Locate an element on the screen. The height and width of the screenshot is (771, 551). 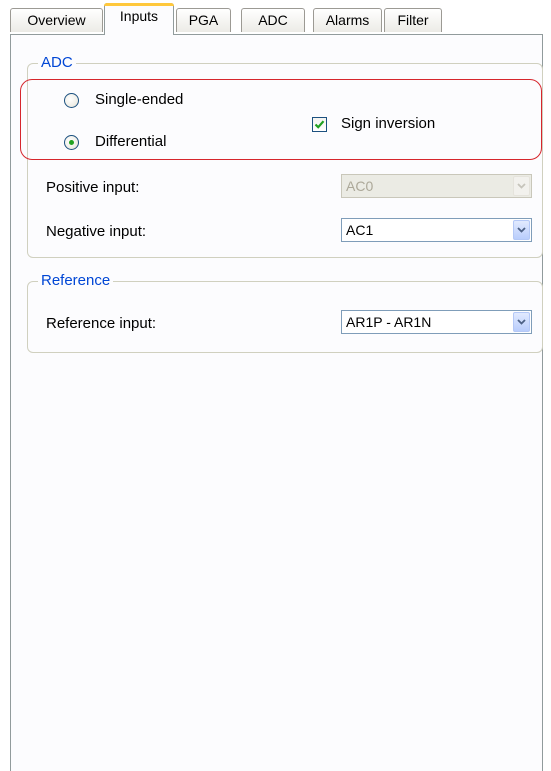
tab-adc: ADC is located at coordinates (273, 20).